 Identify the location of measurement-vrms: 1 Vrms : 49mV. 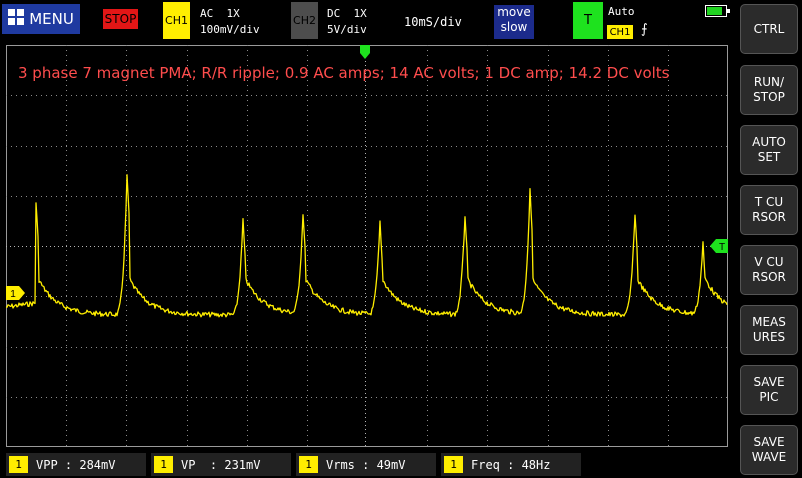
(366, 464).